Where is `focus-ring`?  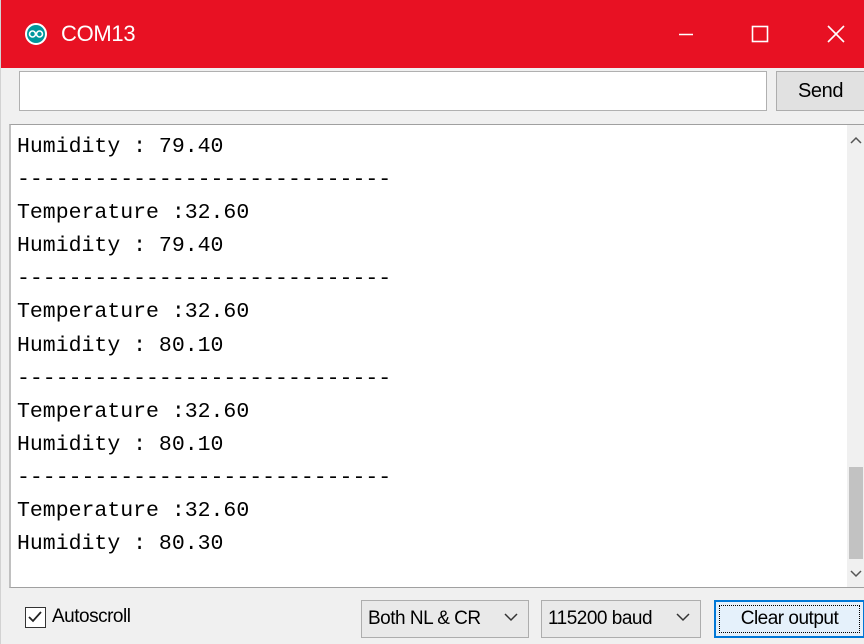 focus-ring is located at coordinates (789, 619).